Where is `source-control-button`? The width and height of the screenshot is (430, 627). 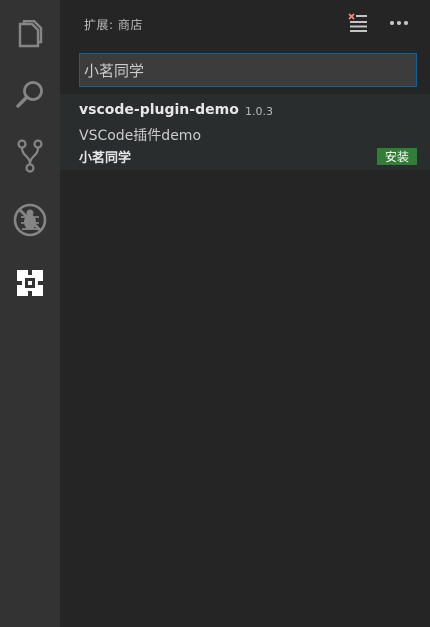 source-control-button is located at coordinates (30, 156).